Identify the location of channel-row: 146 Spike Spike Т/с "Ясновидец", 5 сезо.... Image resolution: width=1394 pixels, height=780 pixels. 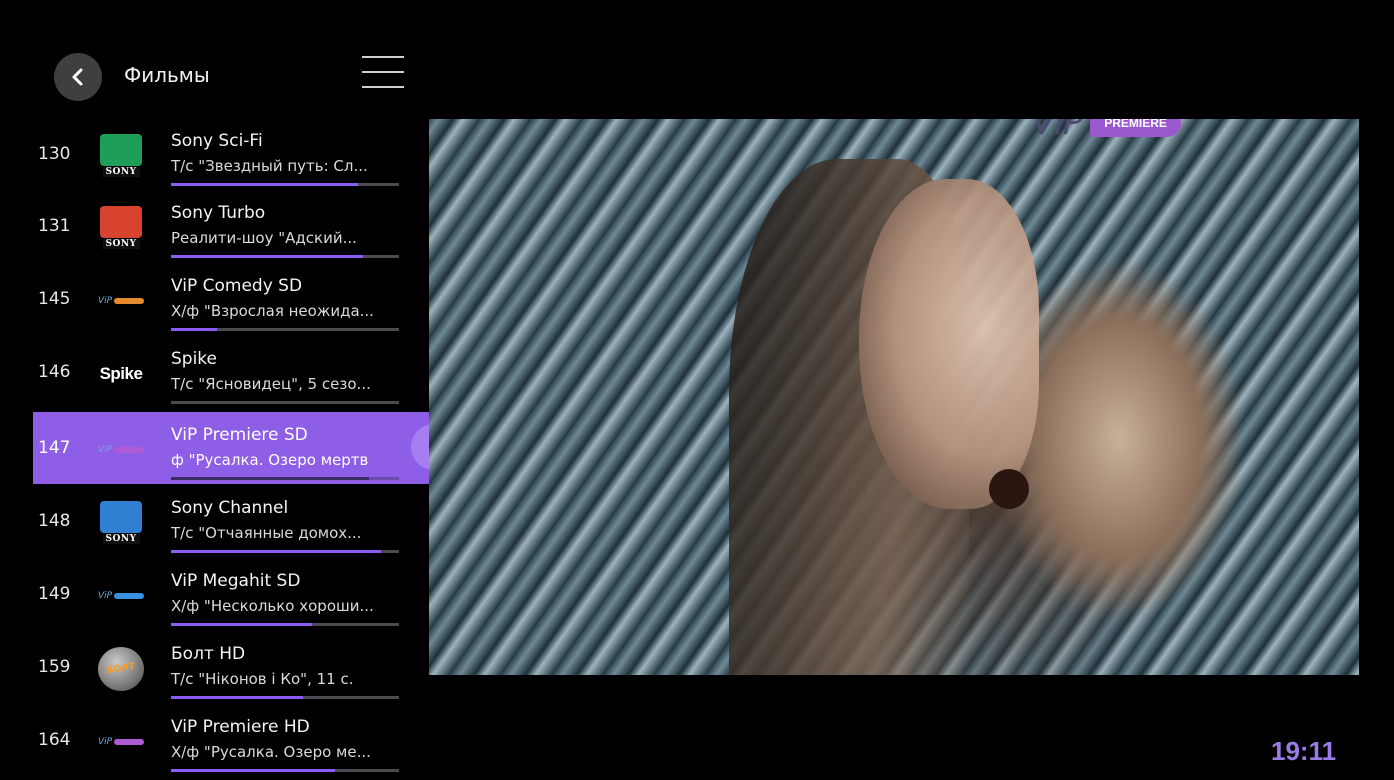
(251, 372).